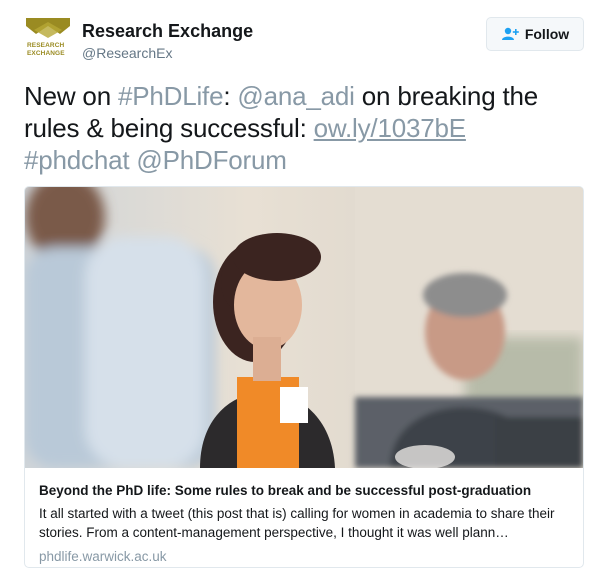 This screenshot has width=606, height=582. I want to click on follow-button: Follow, so click(535, 34).